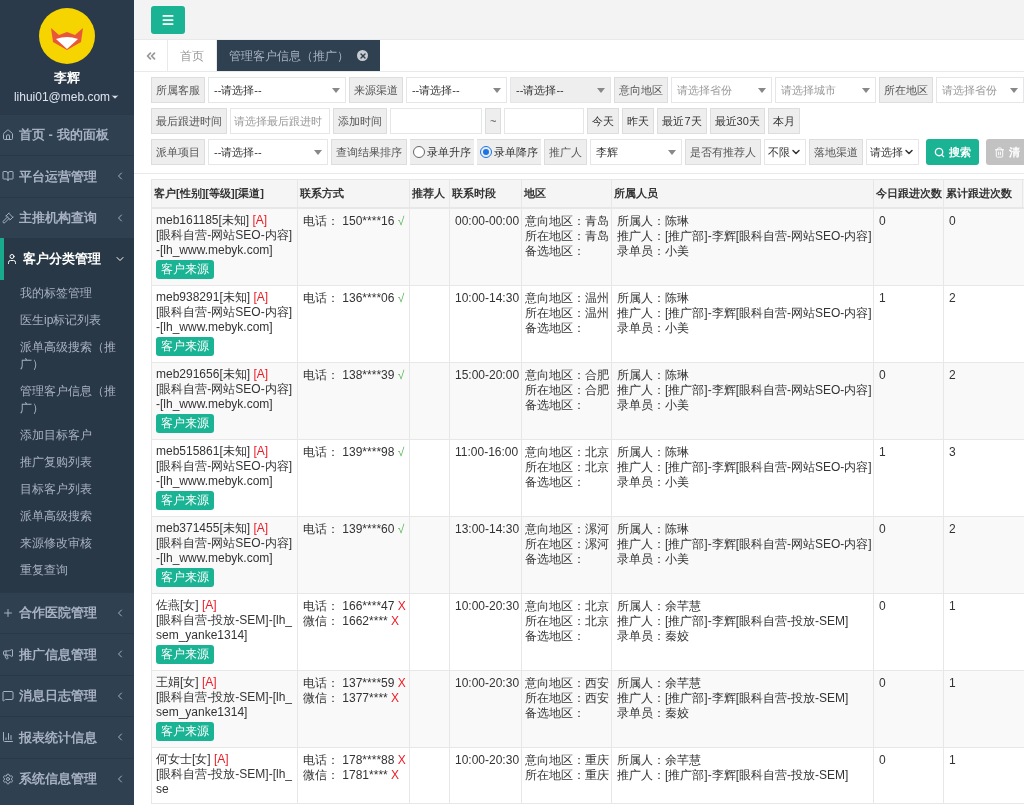 Image resolution: width=1024 pixels, height=805 pixels. What do you see at coordinates (67, 462) in the screenshot?
I see `sidebar-subitem: 推广复购列表` at bounding box center [67, 462].